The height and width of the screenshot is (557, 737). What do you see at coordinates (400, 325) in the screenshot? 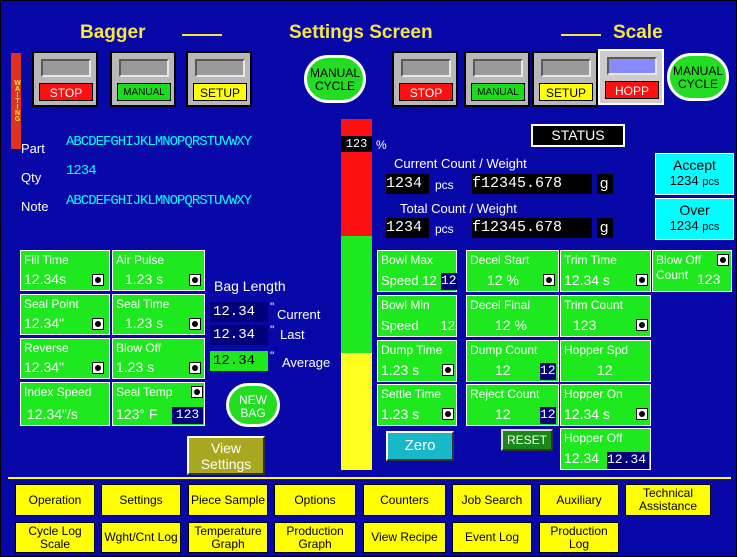
I see `bowl-min-sub: Speed` at bounding box center [400, 325].